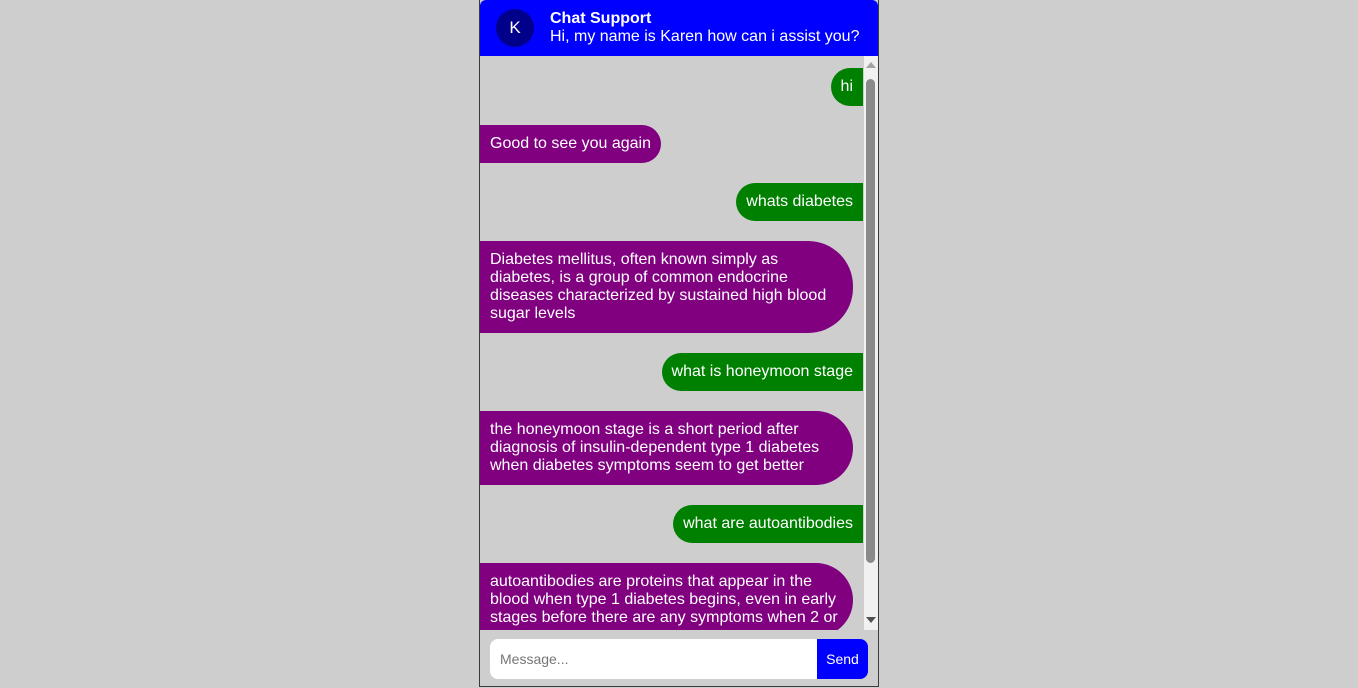  I want to click on bot-message: Good to see you again, so click(570, 144).